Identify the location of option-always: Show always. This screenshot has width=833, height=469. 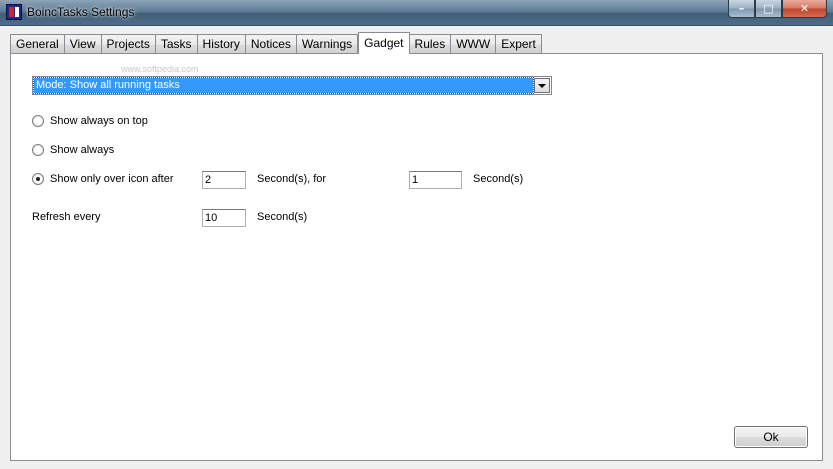
(73, 150).